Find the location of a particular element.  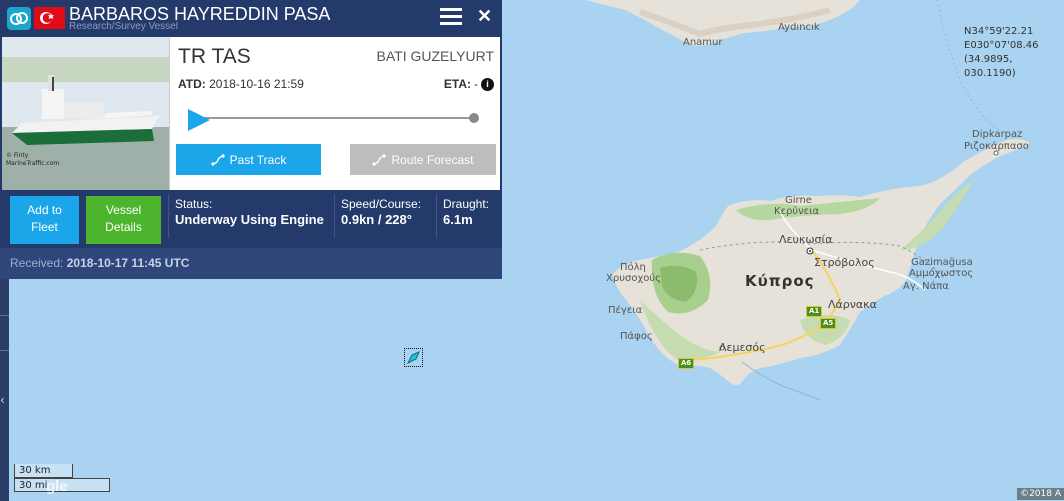

coords-dms-lon: E030°07'08.46 is located at coordinates (1001, 45).